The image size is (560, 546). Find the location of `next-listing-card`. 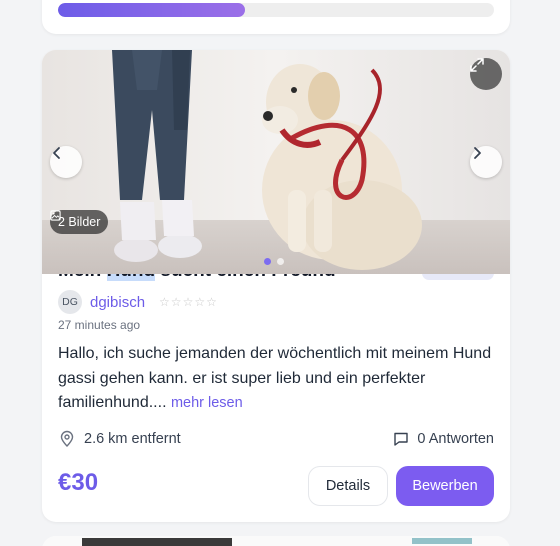

next-listing-card is located at coordinates (276, 541).